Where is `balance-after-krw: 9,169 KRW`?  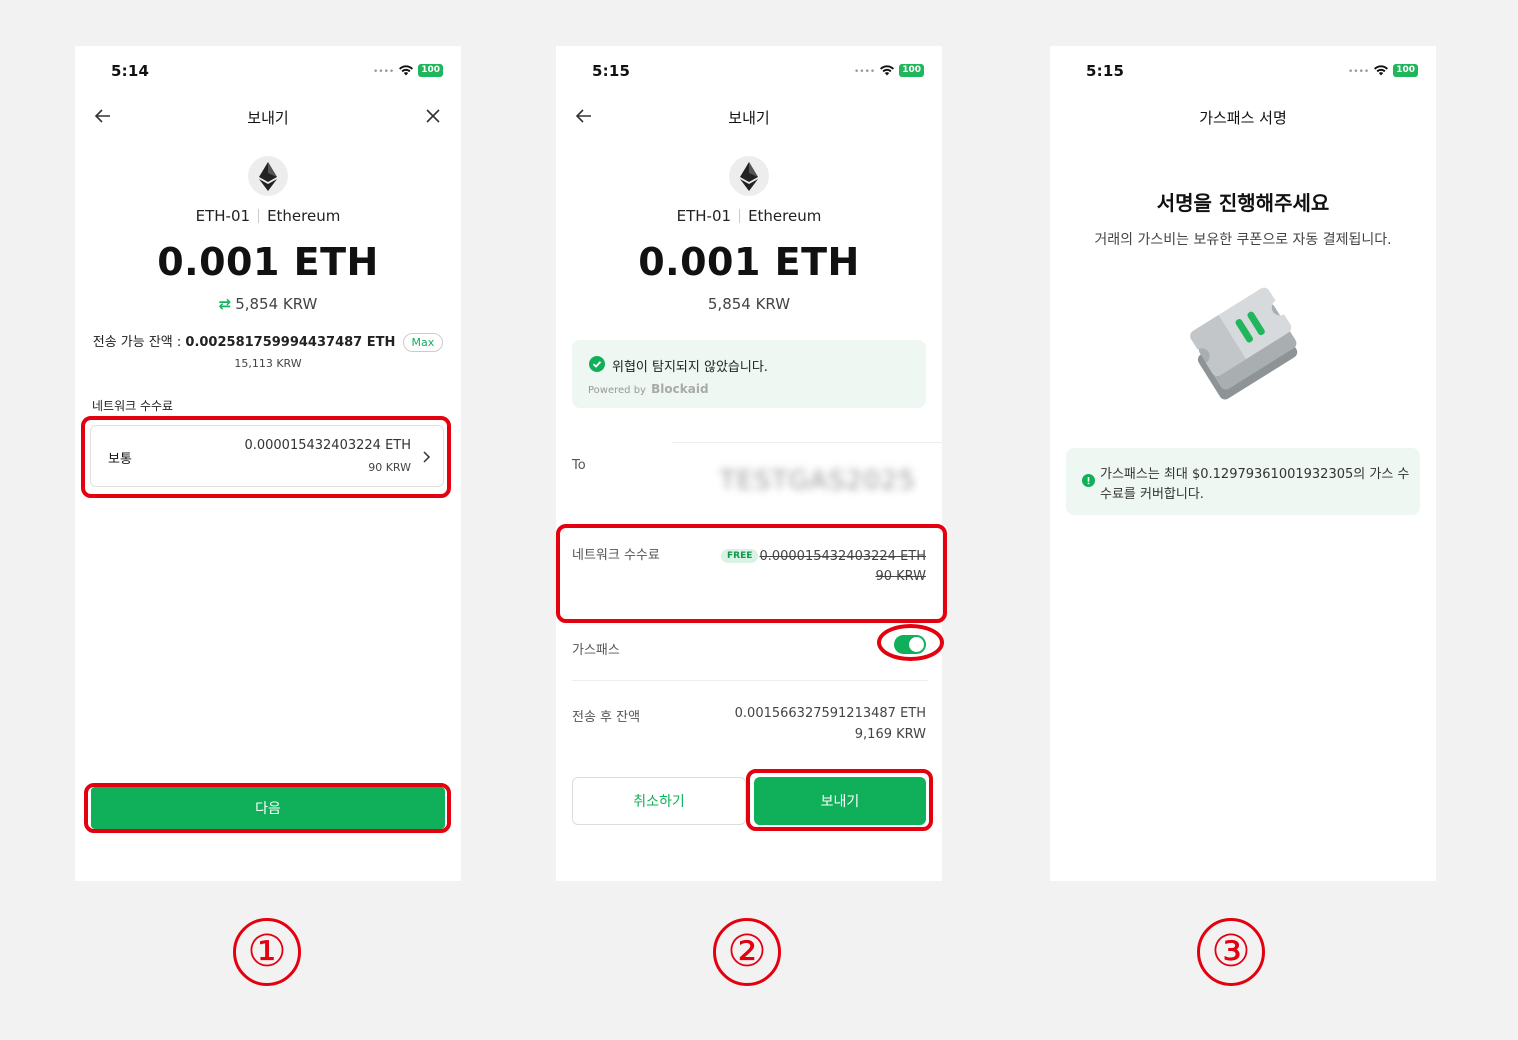 balance-after-krw: 9,169 KRW is located at coordinates (890, 734).